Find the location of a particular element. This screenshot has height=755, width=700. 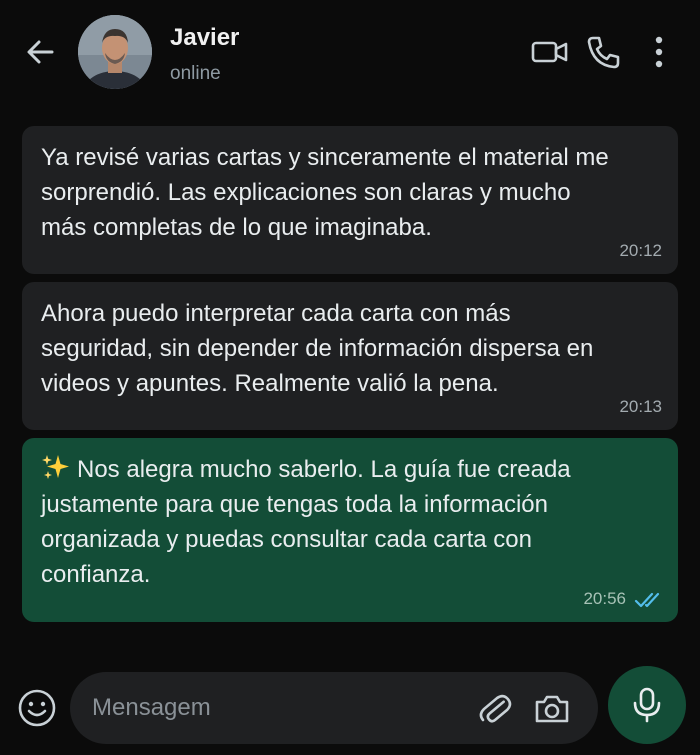

microphone-icon is located at coordinates (647, 705).